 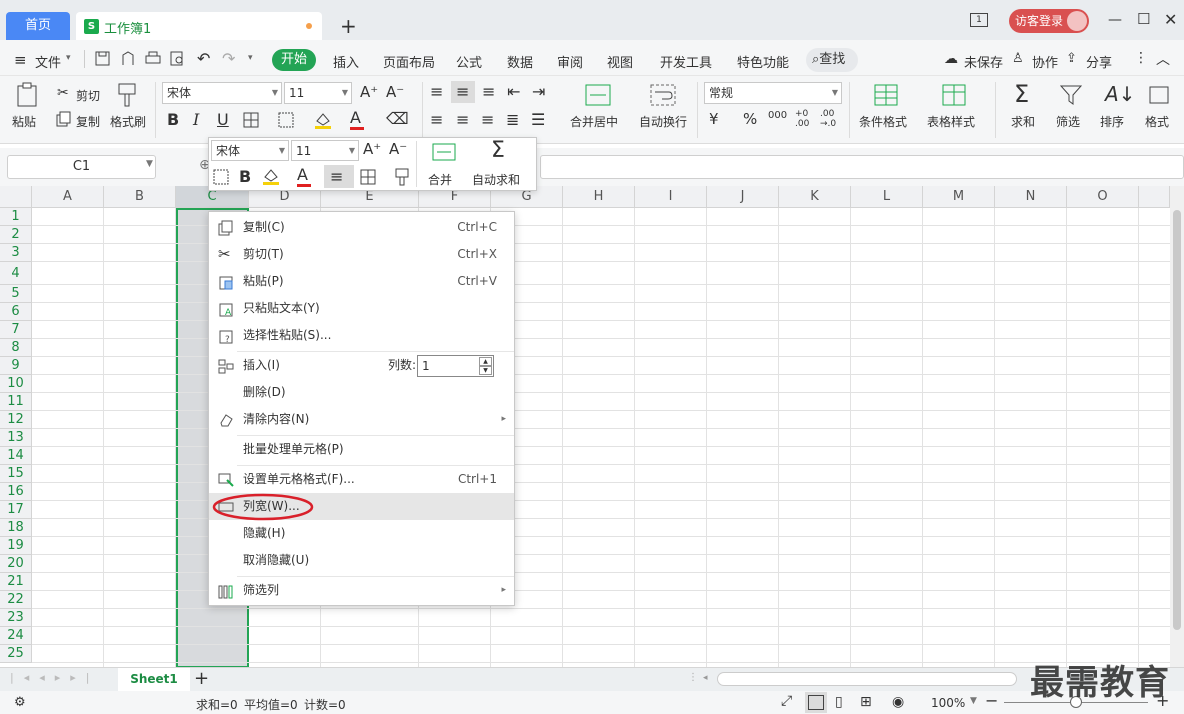 I want to click on fill-pattern-icon, so click(x=286, y=120).